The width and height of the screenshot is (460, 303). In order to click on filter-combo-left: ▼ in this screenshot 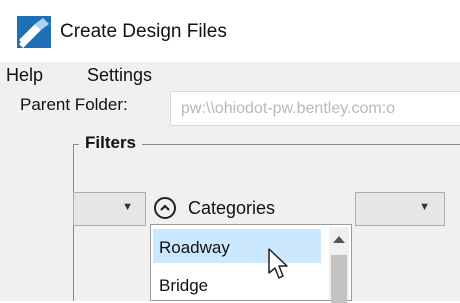, I will do `click(109, 209)`.